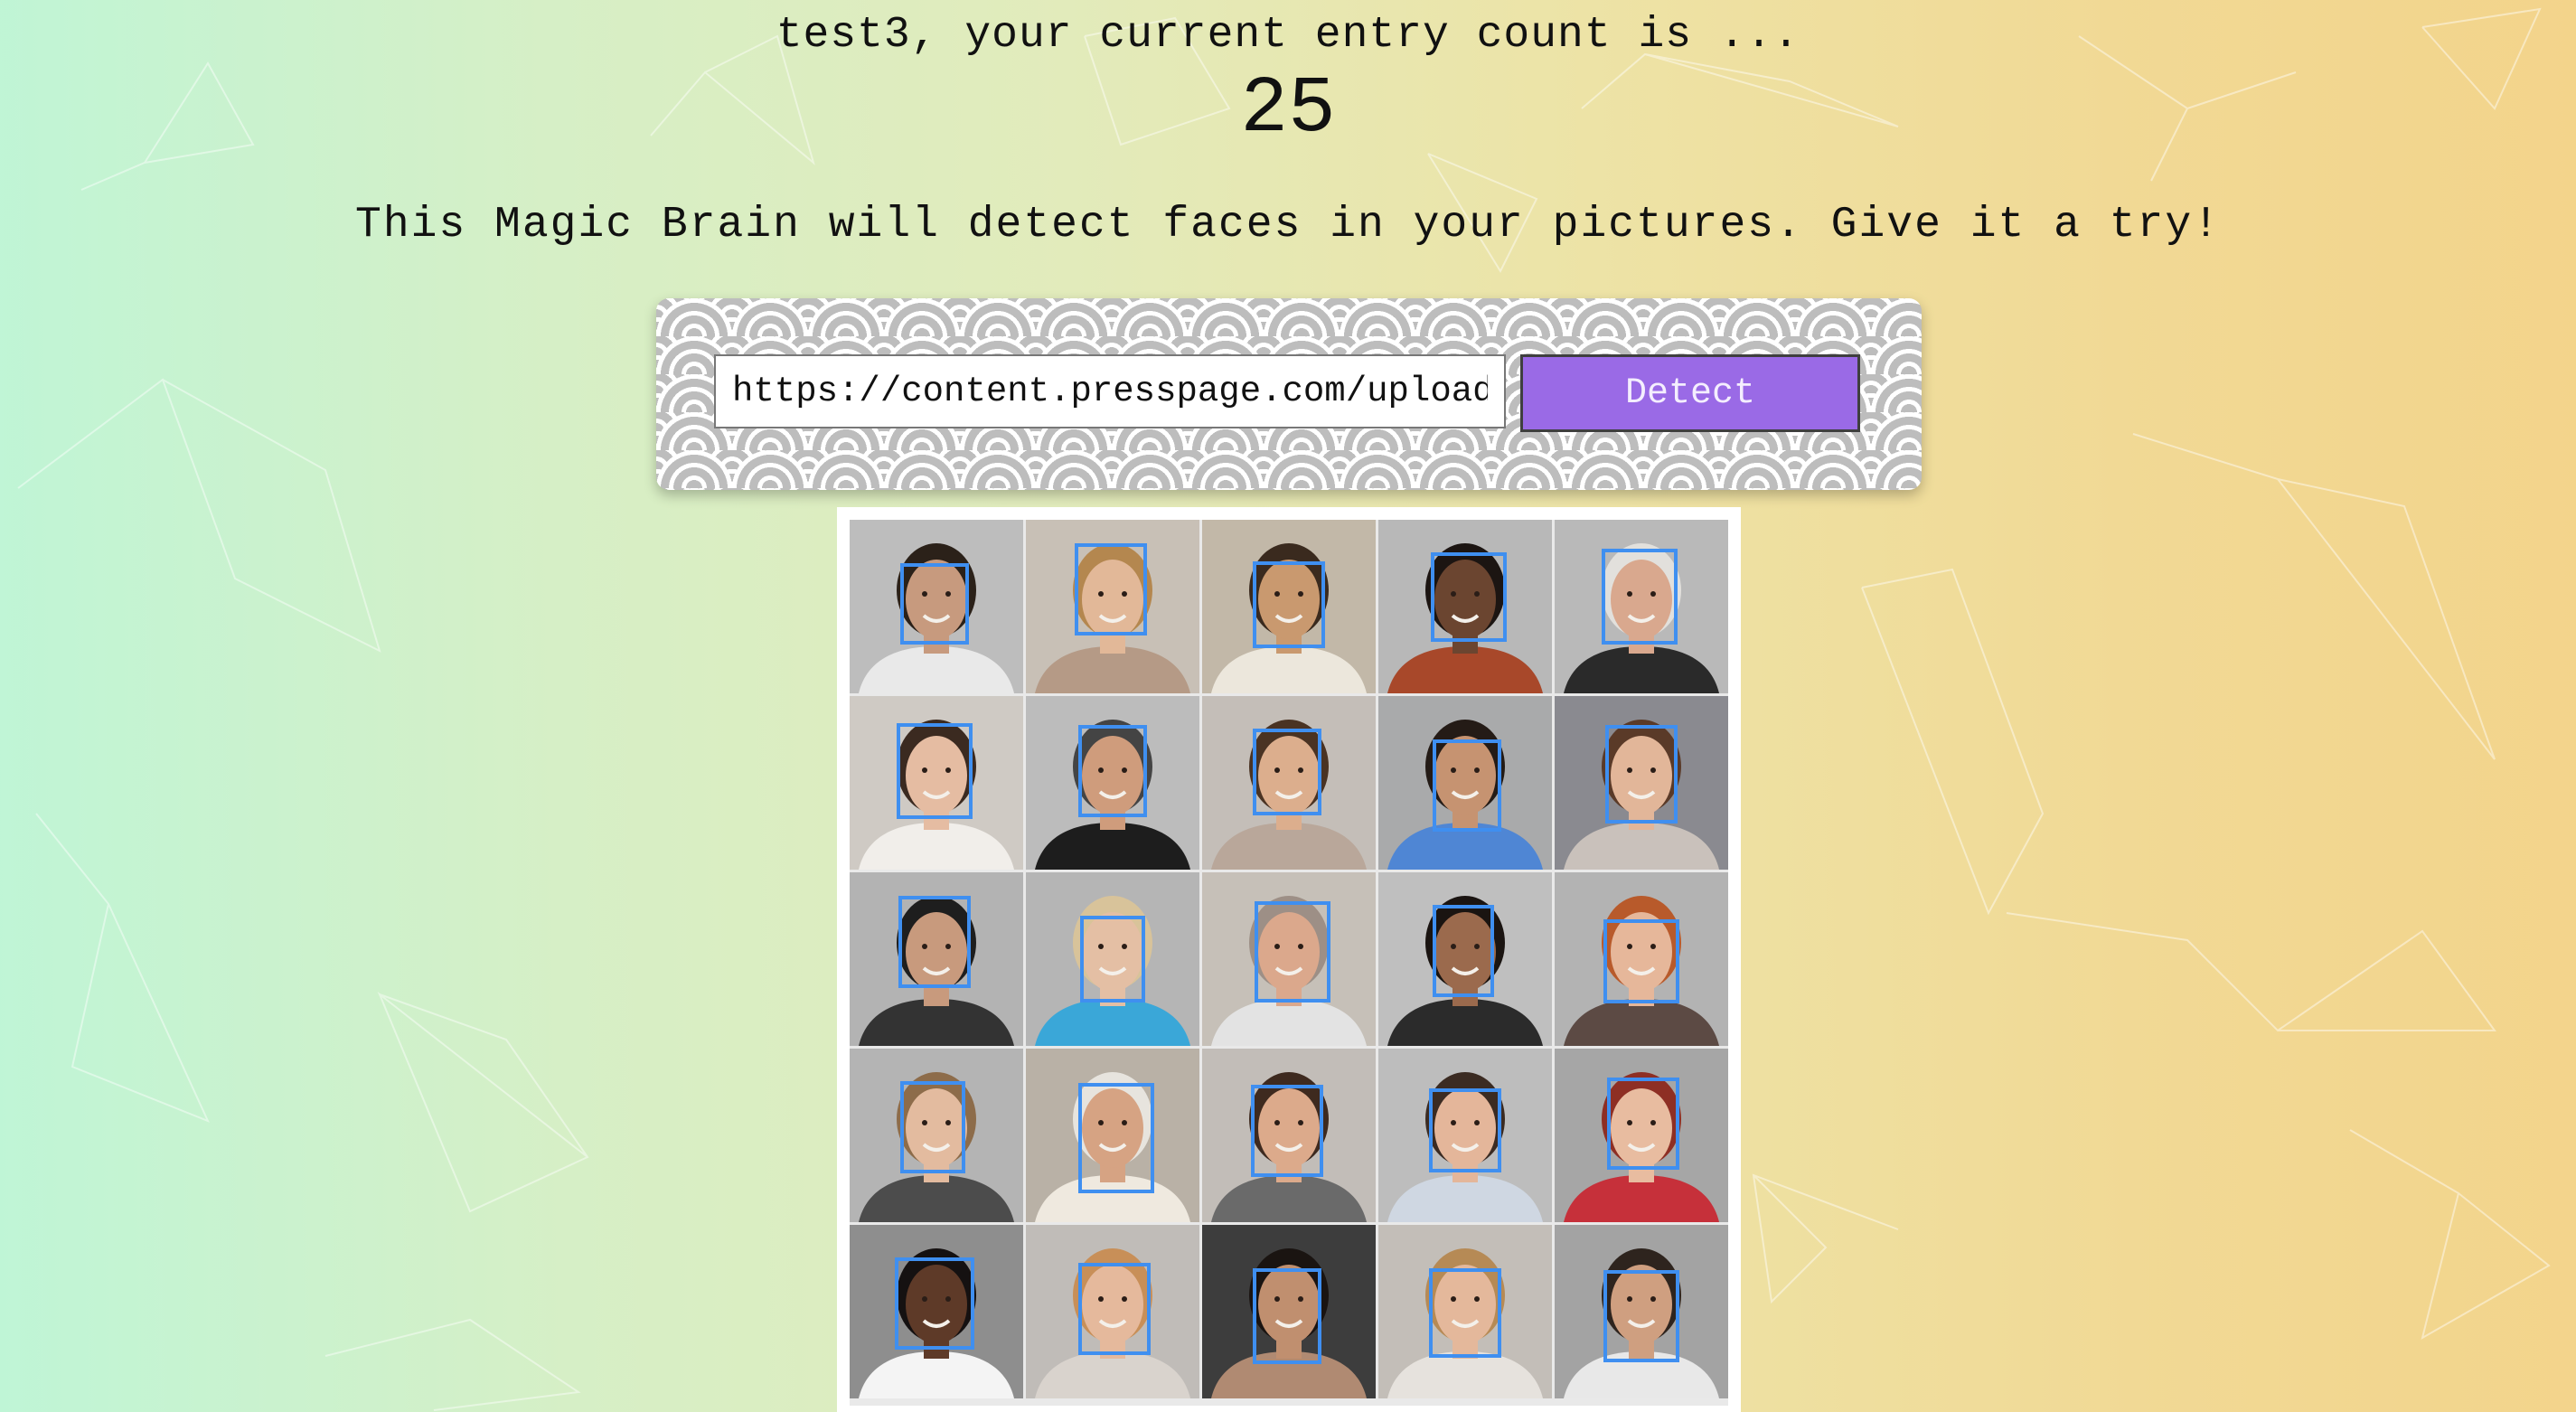 The width and height of the screenshot is (2576, 1412). Describe the element at coordinates (1288, 110) in the screenshot. I see `entry-count-value: 25` at that location.